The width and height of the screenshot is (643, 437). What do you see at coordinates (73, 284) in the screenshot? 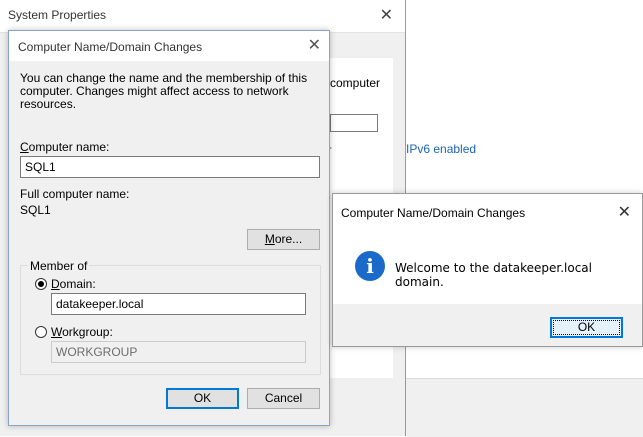
I see `domain-label: Domain:` at bounding box center [73, 284].